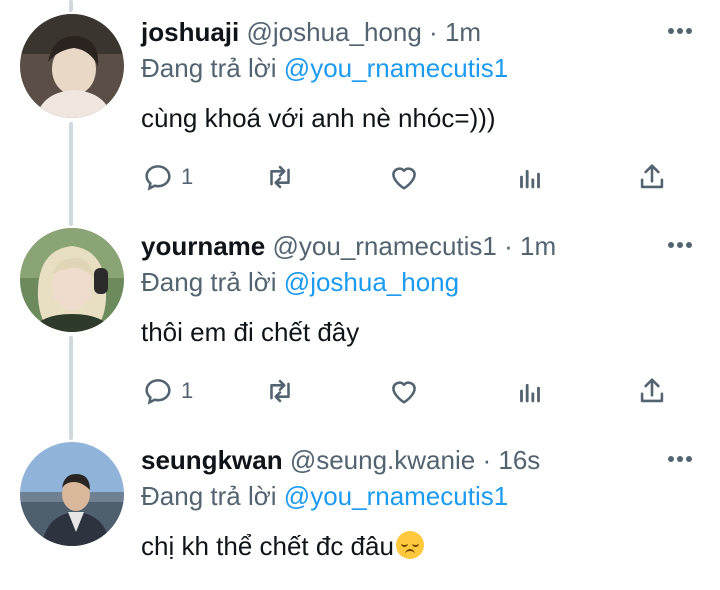 The height and width of the screenshot is (590, 720). What do you see at coordinates (250, 332) in the screenshot?
I see `tweet-text: thôi em đi chết đây` at bounding box center [250, 332].